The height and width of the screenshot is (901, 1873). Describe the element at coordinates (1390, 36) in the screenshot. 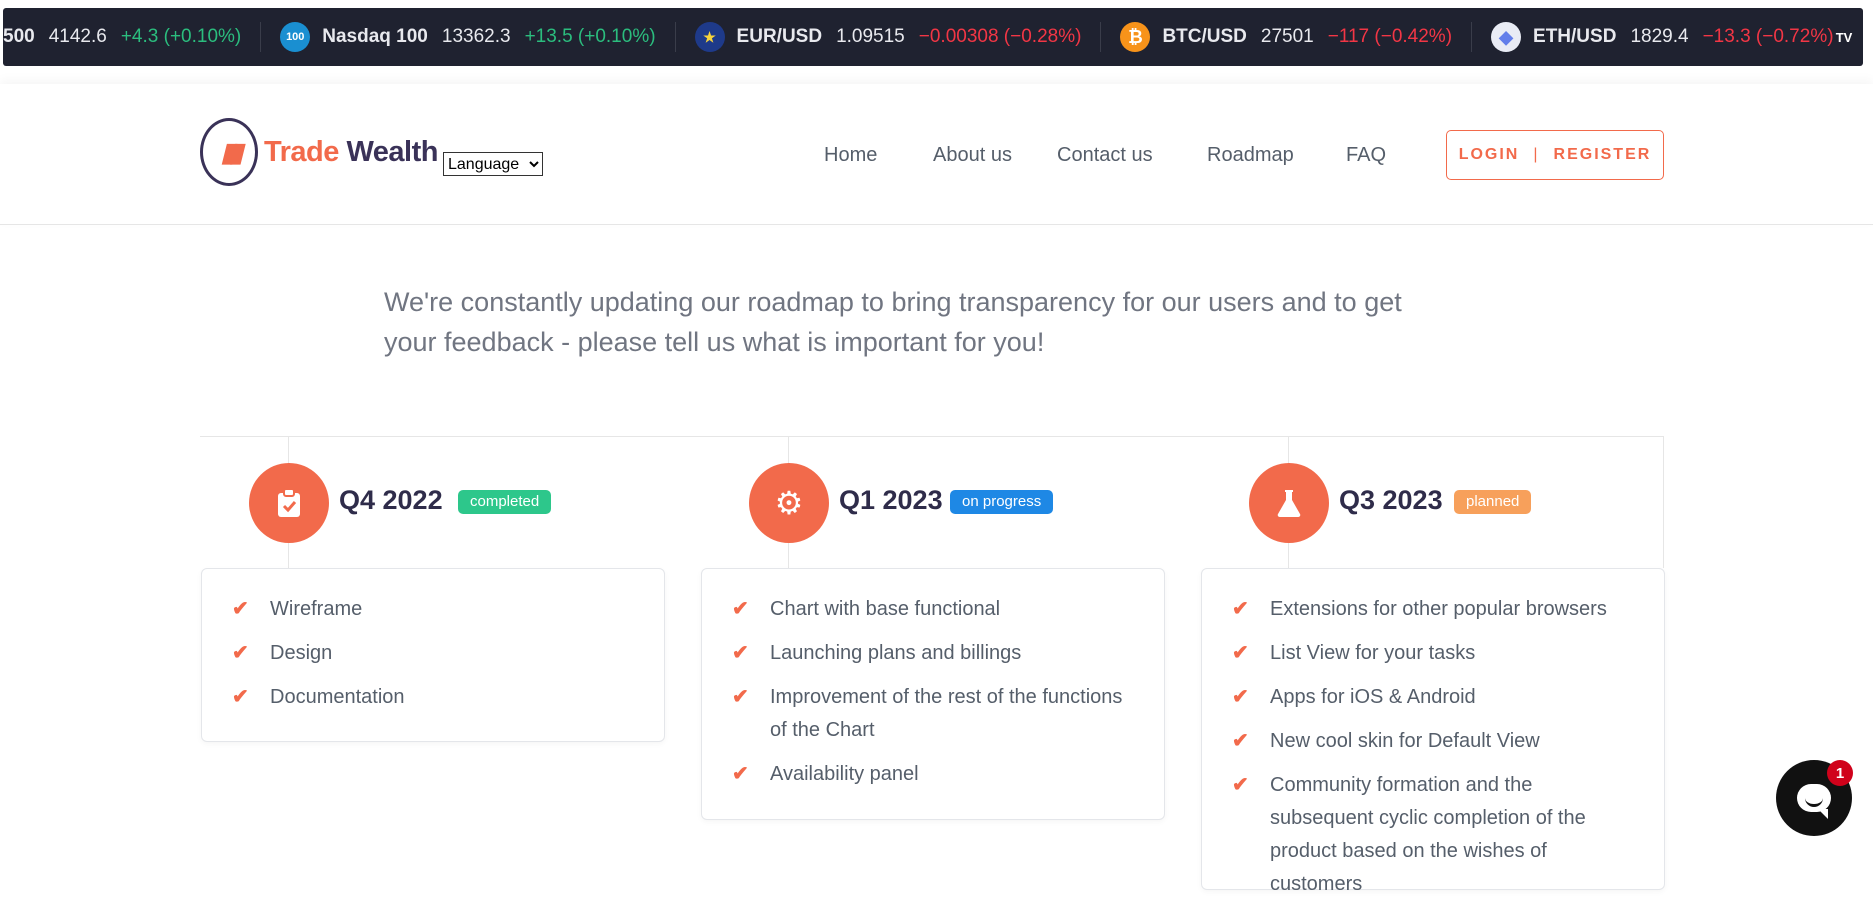

I see `ticker-change: −117 (−0.42%)` at that location.